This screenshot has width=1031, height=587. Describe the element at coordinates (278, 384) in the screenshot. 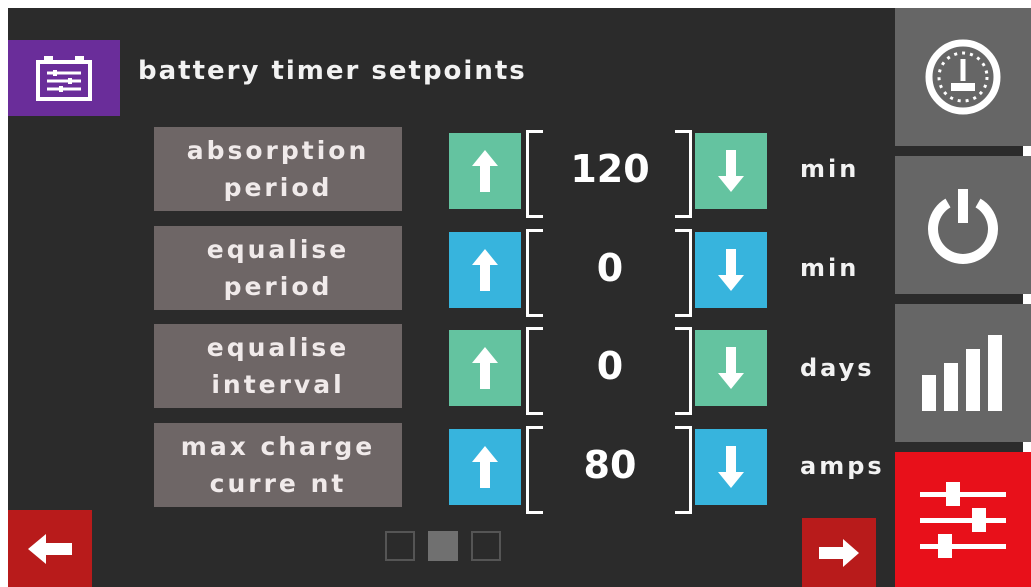

I see `row-label-line2: interval` at that location.